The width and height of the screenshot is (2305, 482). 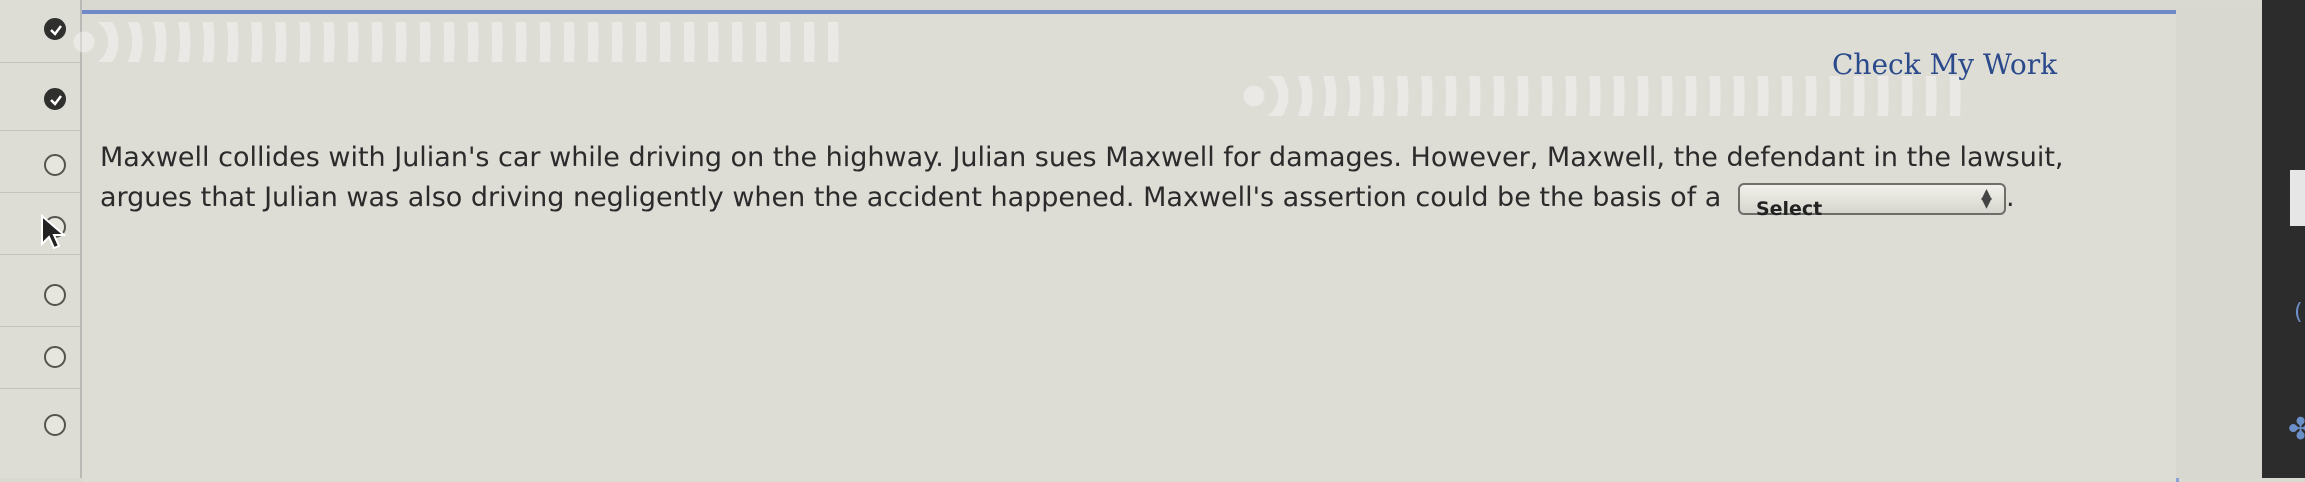 What do you see at coordinates (1871, 201) in the screenshot?
I see `answer-select: Select ▲ ▼` at bounding box center [1871, 201].